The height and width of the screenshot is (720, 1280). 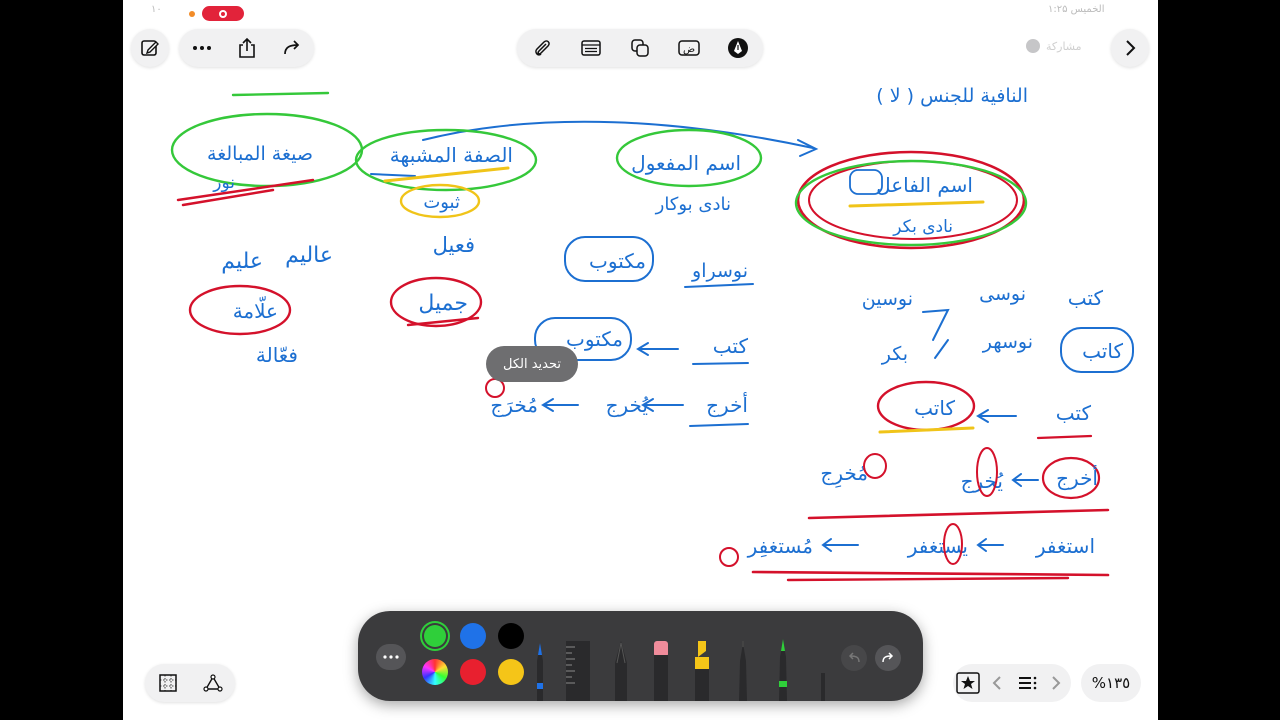 I want to click on fineliner-tool, so click(x=743, y=670).